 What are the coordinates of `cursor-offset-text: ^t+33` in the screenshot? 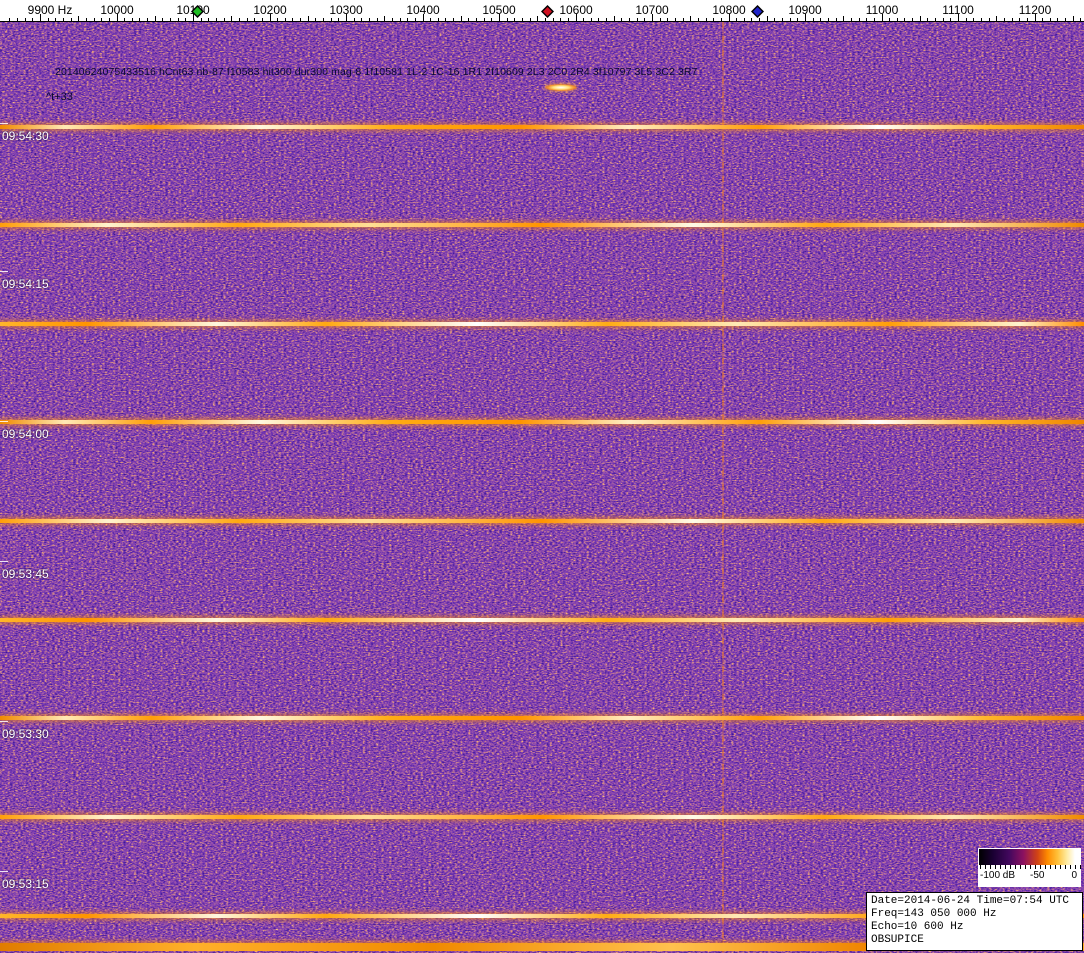 It's located at (59, 97).